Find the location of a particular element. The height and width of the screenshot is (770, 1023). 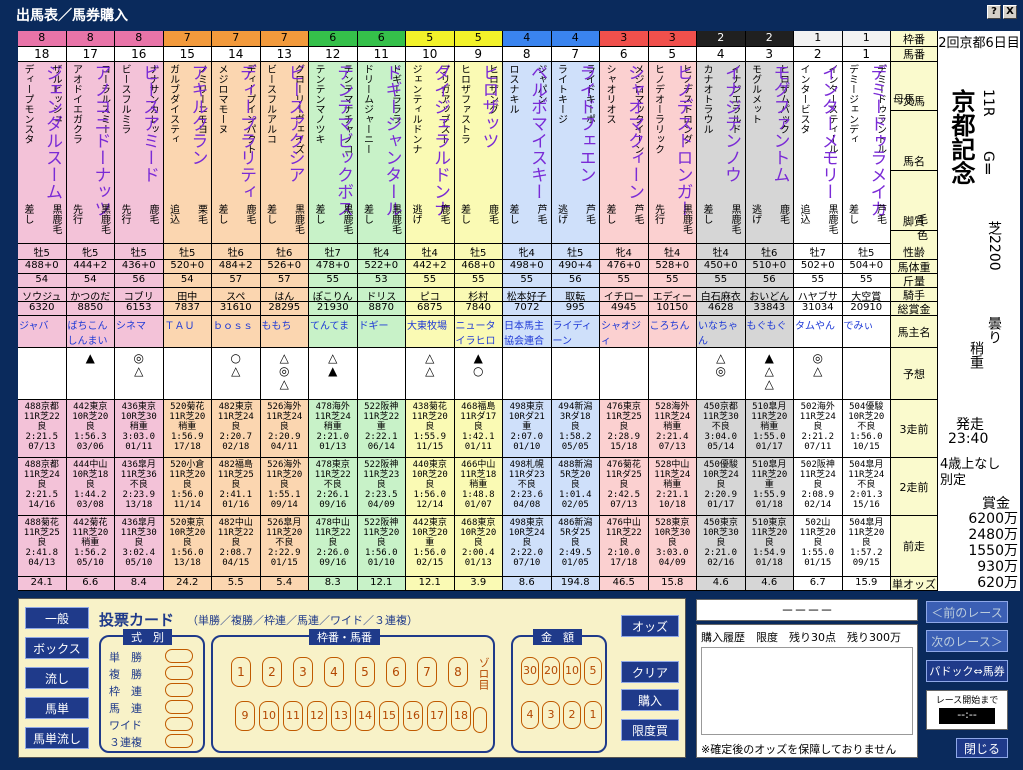

action-button: クリア is located at coordinates (650, 672).